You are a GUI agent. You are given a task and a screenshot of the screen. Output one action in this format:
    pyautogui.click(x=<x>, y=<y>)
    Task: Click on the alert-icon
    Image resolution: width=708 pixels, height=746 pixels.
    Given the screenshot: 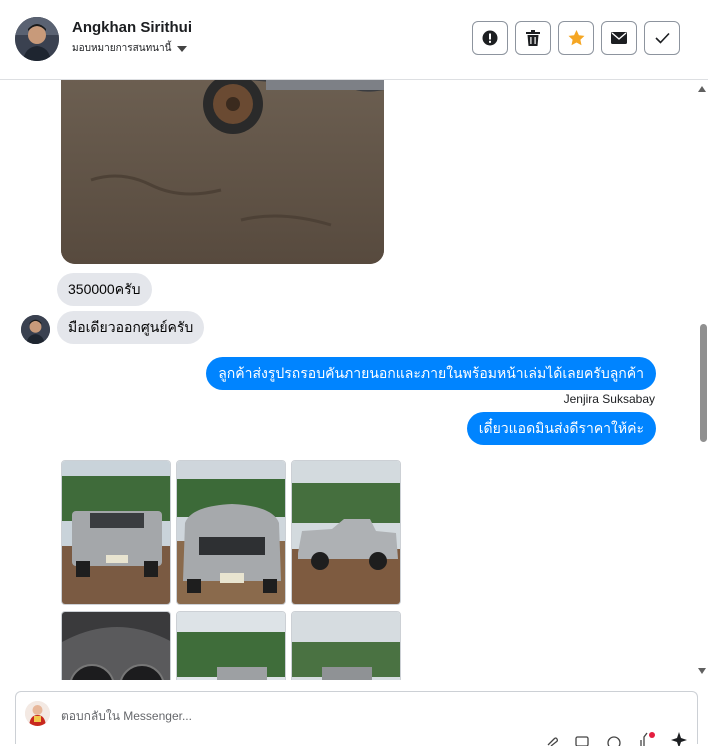 What is the action you would take?
    pyautogui.click(x=490, y=38)
    